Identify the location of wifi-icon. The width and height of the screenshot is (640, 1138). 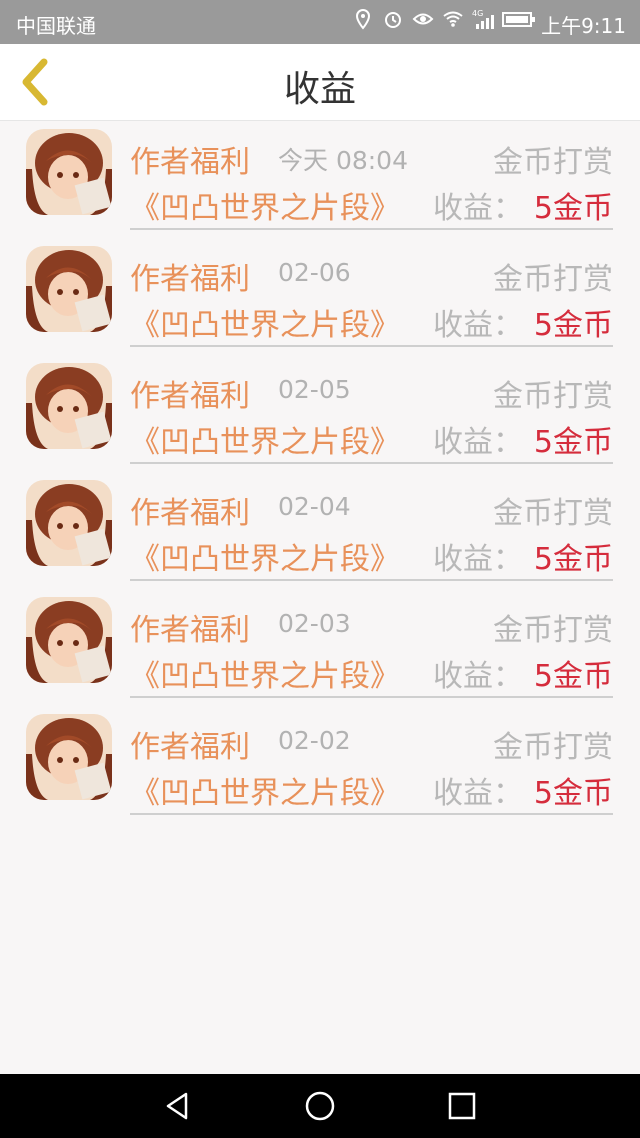
(453, 19).